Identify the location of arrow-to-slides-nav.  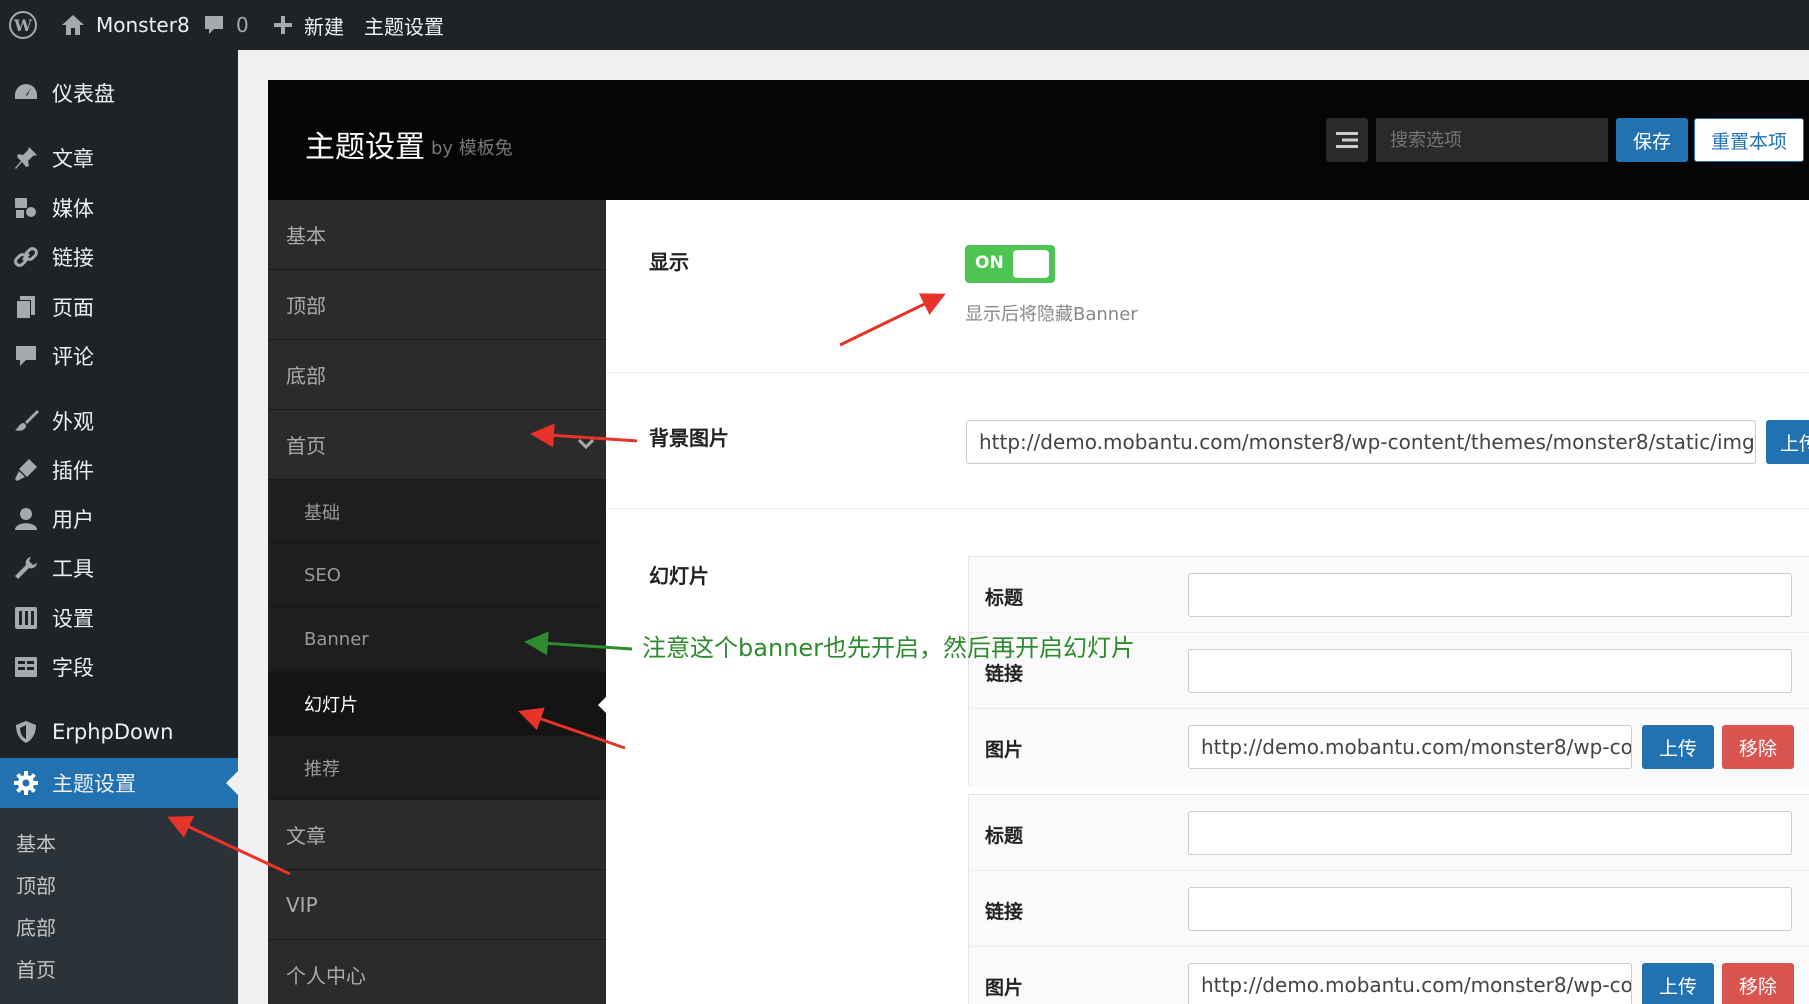
(572, 728).